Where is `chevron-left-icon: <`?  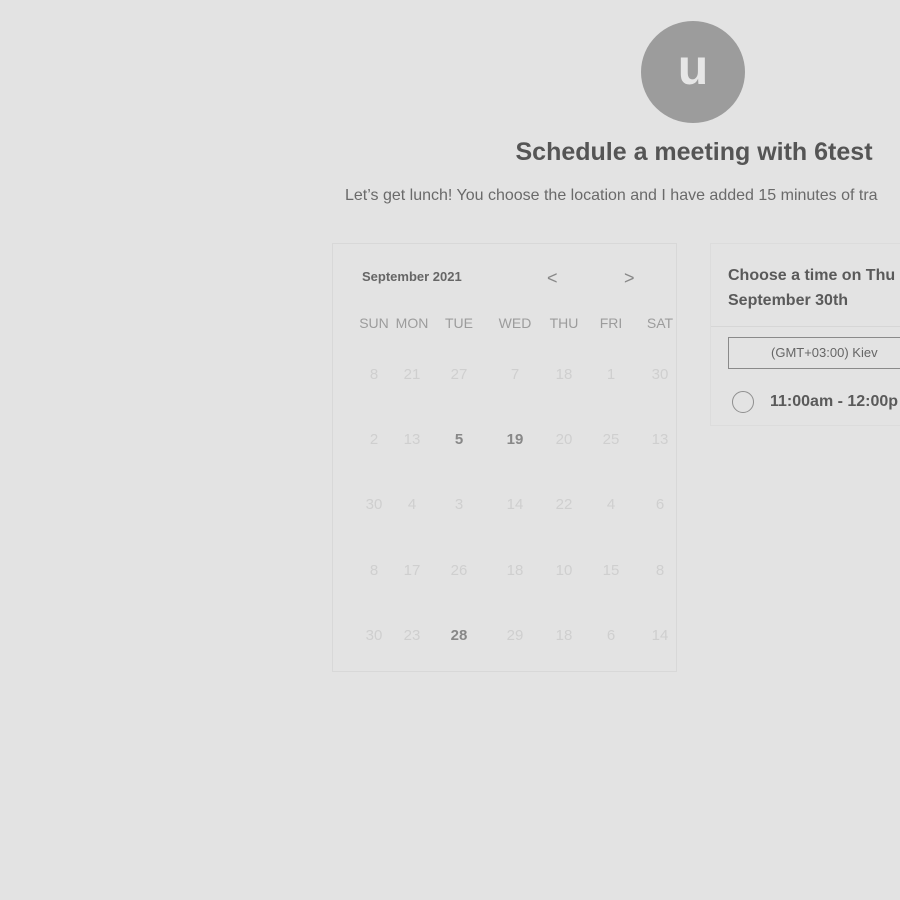 chevron-left-icon: < is located at coordinates (552, 278).